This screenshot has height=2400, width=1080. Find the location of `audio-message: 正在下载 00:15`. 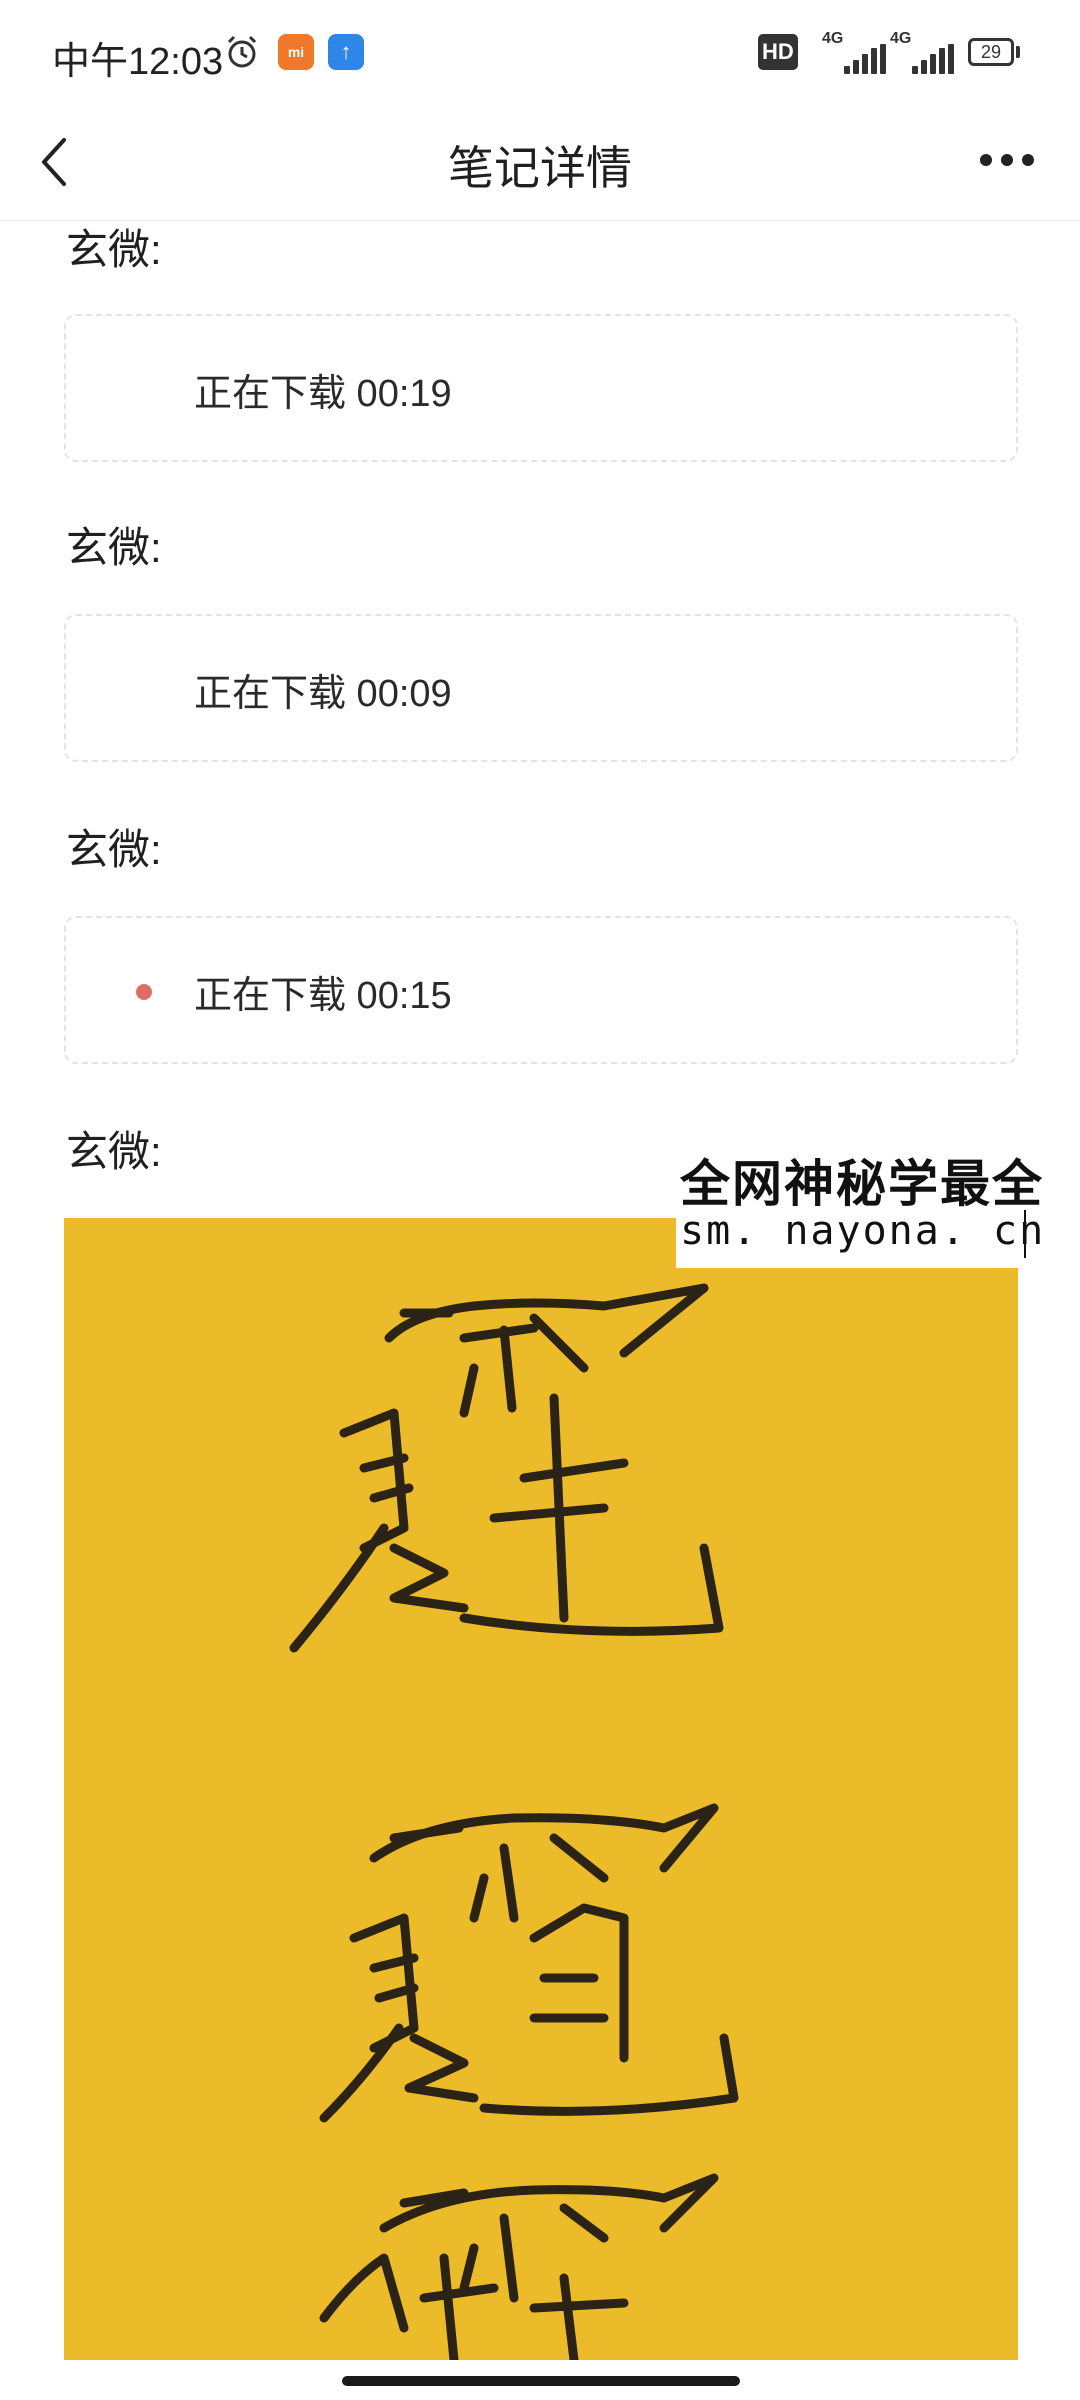

audio-message: 正在下载 00:15 is located at coordinates (541, 990).